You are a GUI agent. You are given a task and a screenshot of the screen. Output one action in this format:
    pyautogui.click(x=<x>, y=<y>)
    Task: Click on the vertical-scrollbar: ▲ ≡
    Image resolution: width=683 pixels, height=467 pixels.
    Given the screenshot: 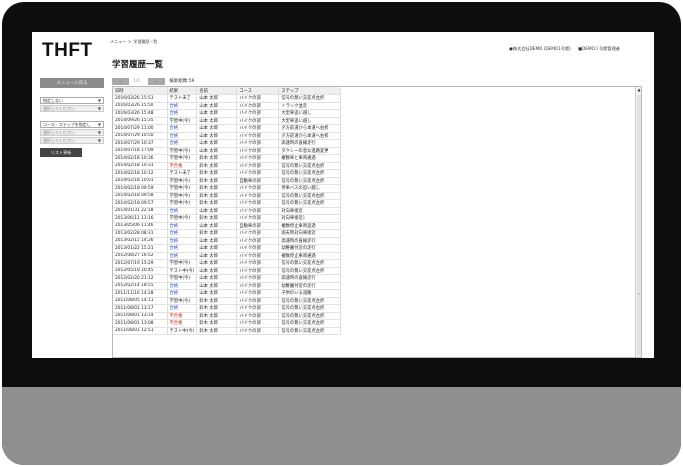 What is the action you would take?
    pyautogui.click(x=638, y=222)
    